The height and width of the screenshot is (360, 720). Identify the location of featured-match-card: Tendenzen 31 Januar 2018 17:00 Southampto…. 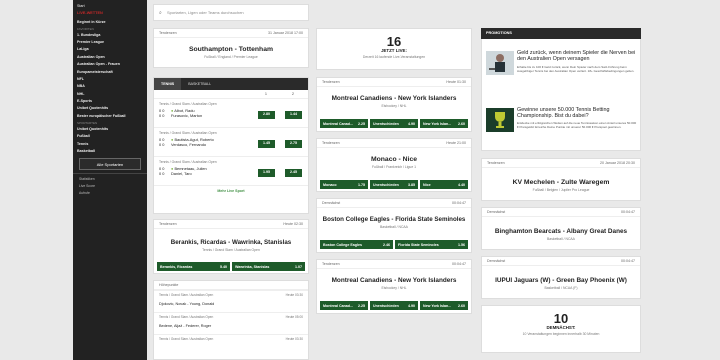
(231, 48).